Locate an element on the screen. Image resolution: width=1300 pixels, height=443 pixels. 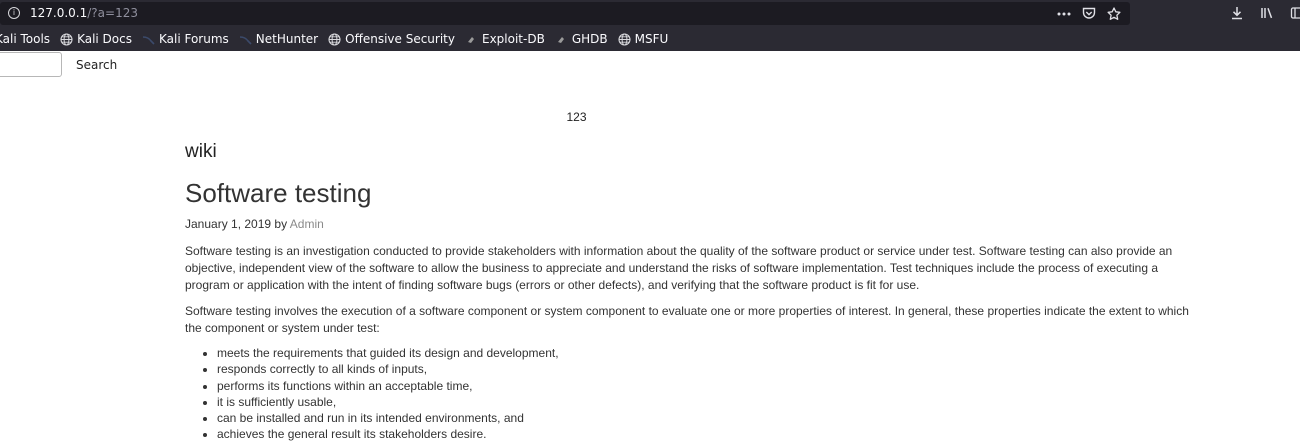
pocket-icon is located at coordinates (1089, 14).